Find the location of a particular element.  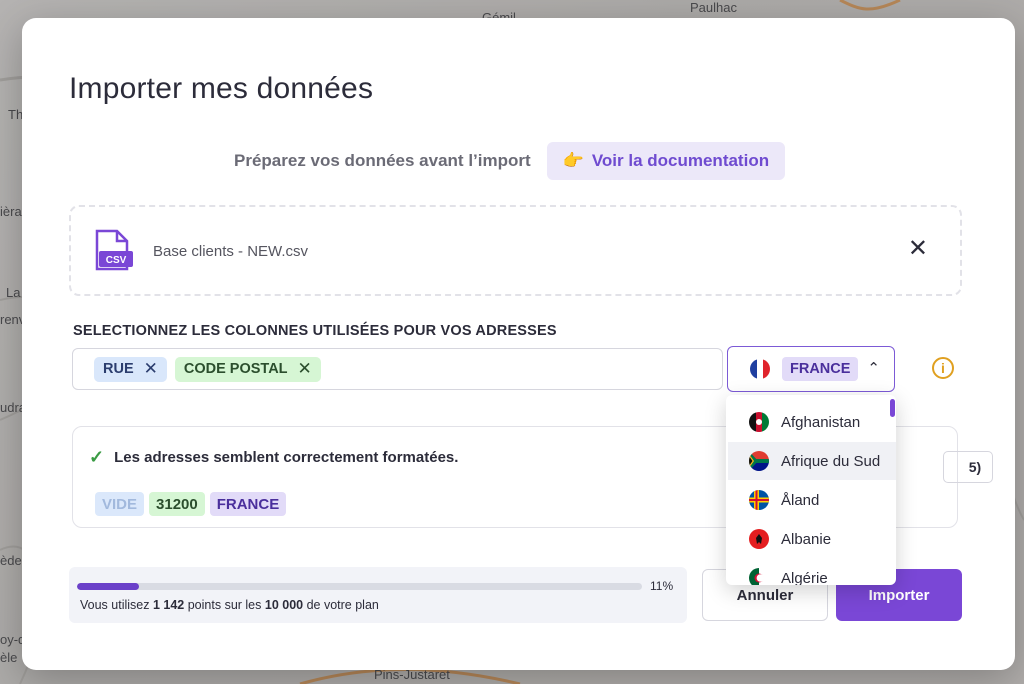

info-icon: i is located at coordinates (943, 368).